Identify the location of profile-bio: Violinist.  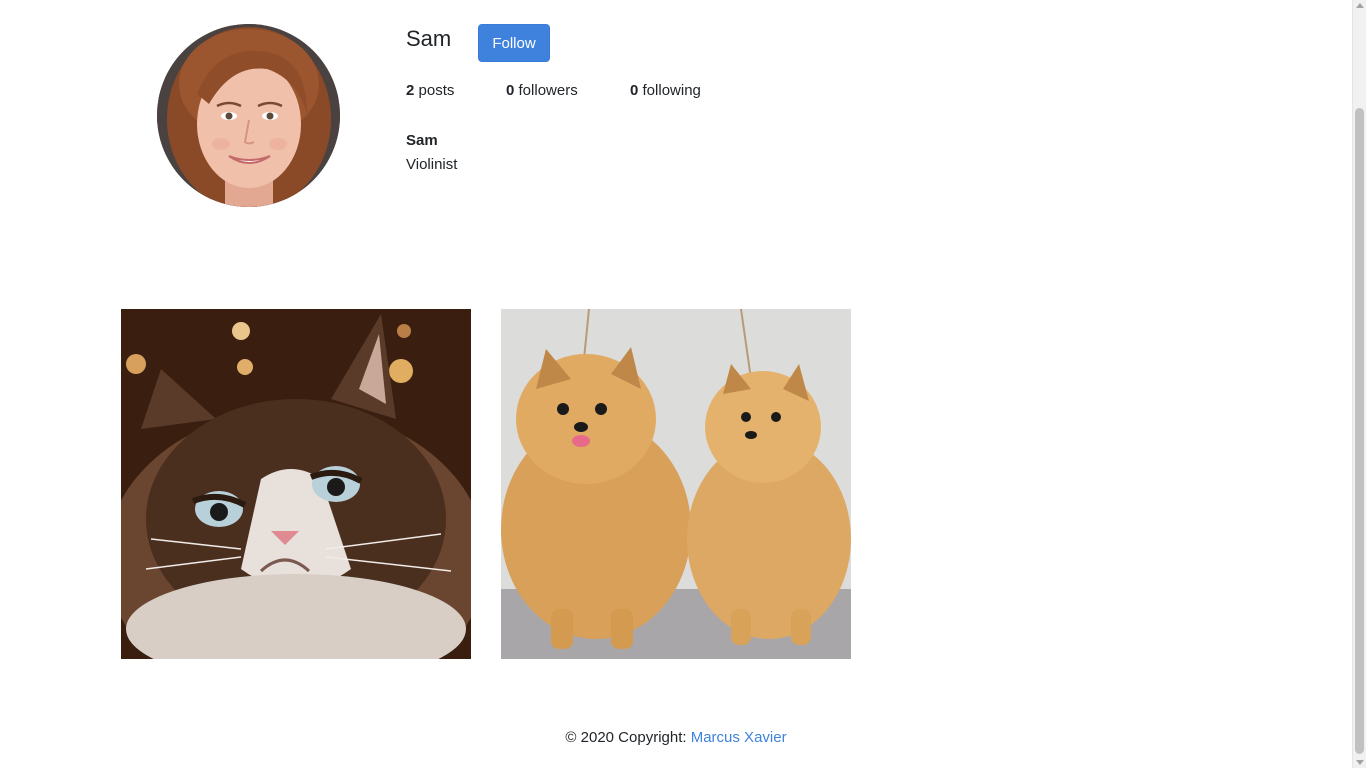
(432, 164).